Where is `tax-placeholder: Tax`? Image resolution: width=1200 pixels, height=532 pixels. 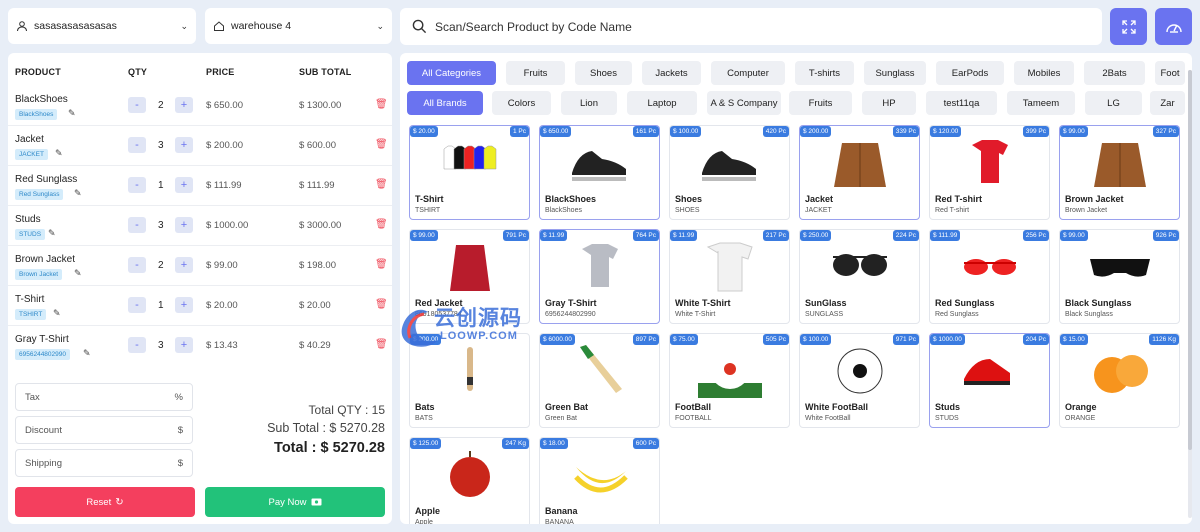
tax-placeholder: Tax is located at coordinates (32, 397).